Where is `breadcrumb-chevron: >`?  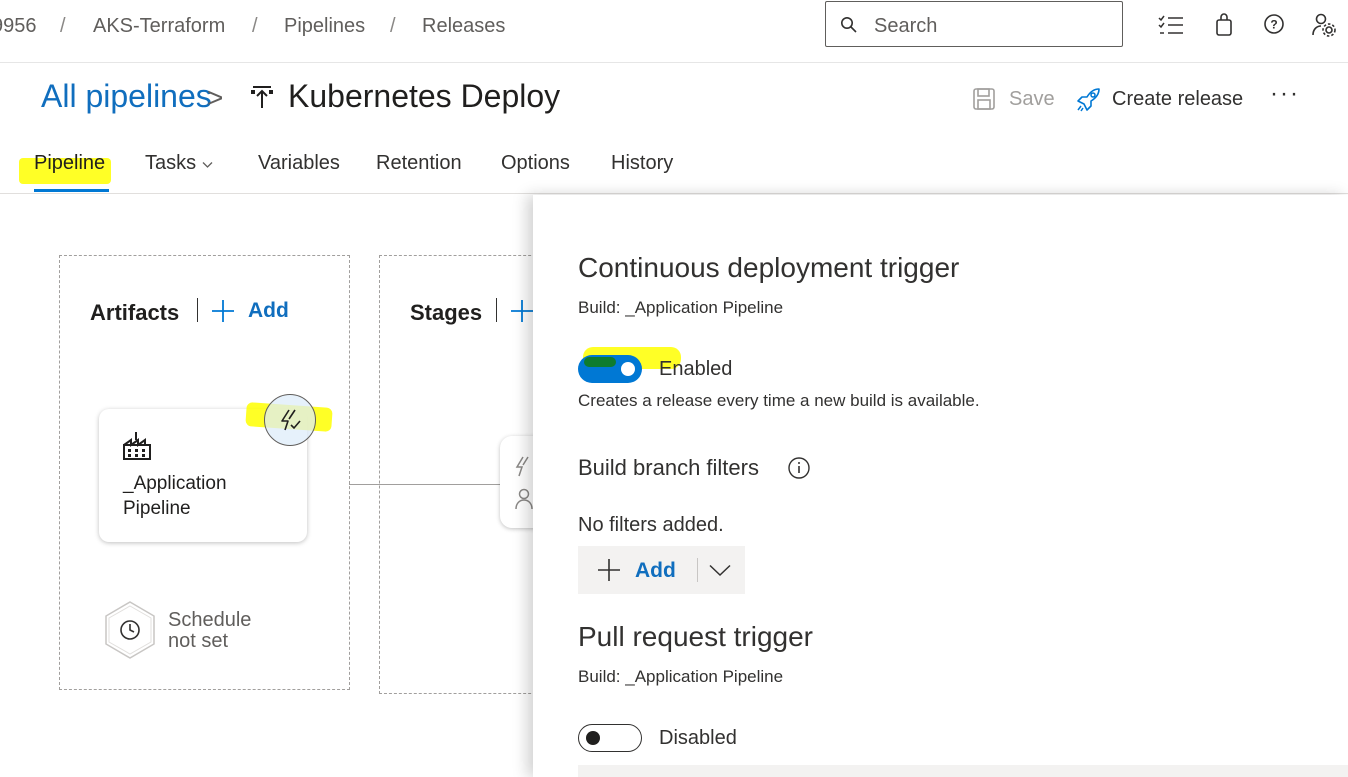
breadcrumb-chevron: > is located at coordinates (215, 97).